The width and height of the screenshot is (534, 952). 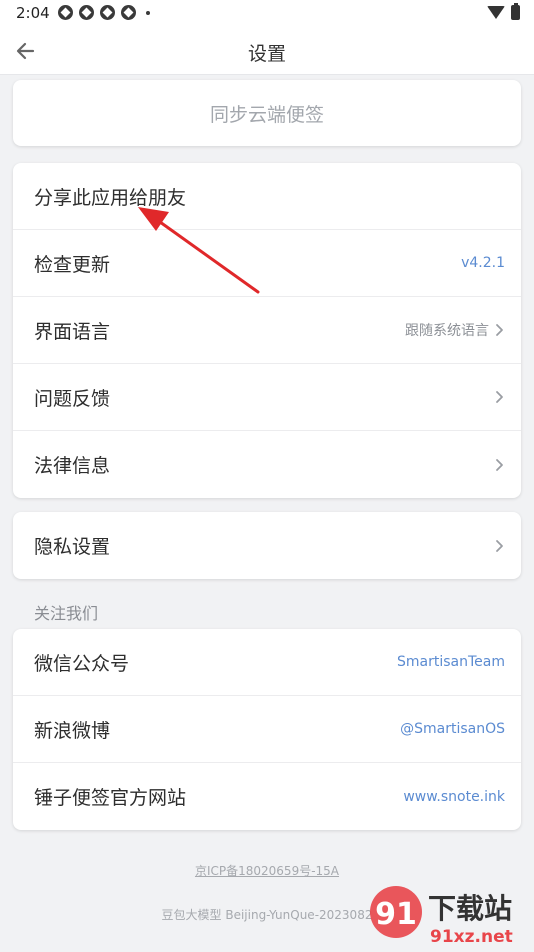 What do you see at coordinates (470, 908) in the screenshot?
I see `watermark-text-1: 下载站` at bounding box center [470, 908].